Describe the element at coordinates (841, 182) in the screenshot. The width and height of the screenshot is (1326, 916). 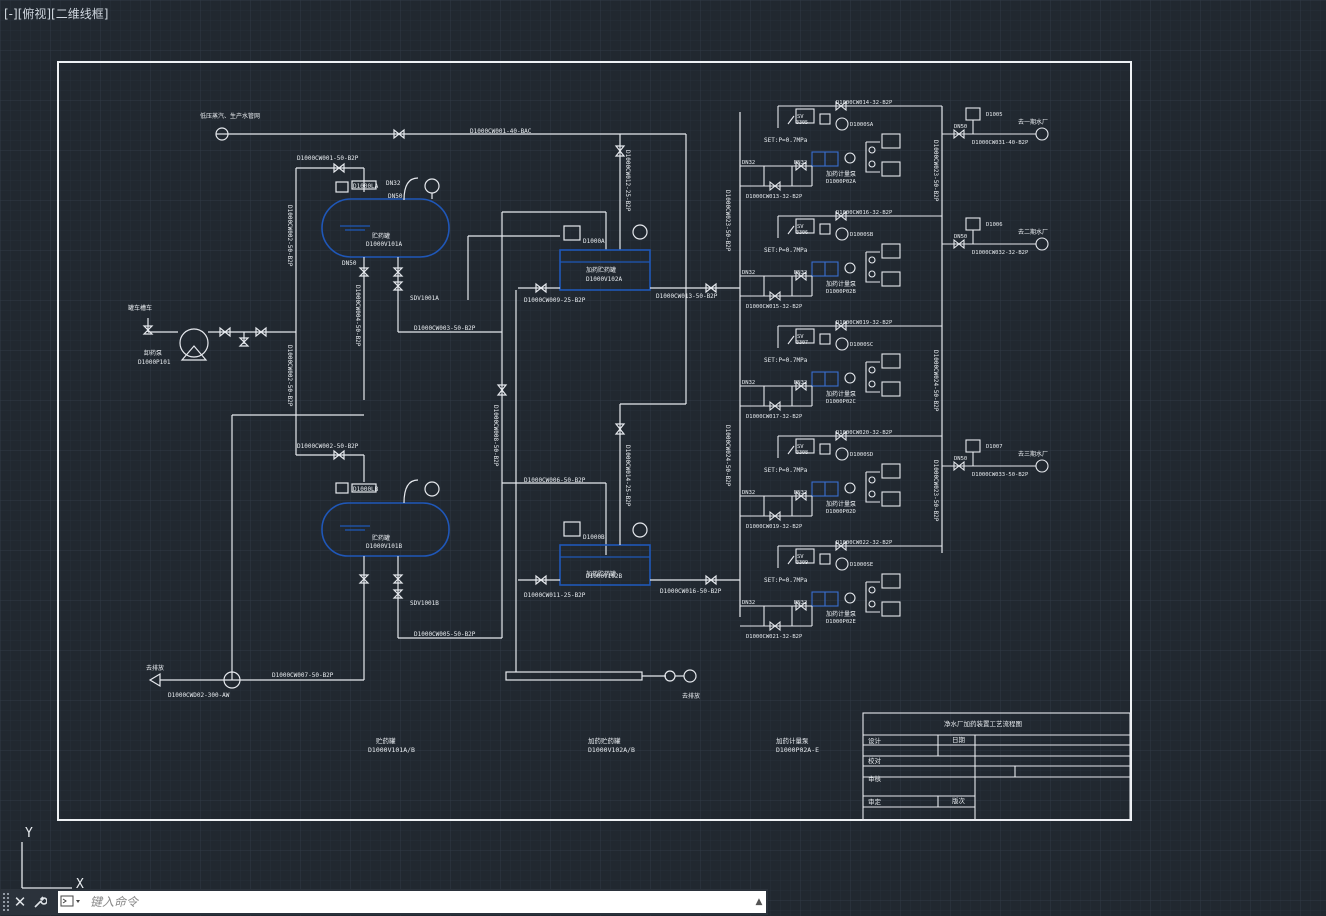
I see `skid-tag: D1000P02A` at that location.